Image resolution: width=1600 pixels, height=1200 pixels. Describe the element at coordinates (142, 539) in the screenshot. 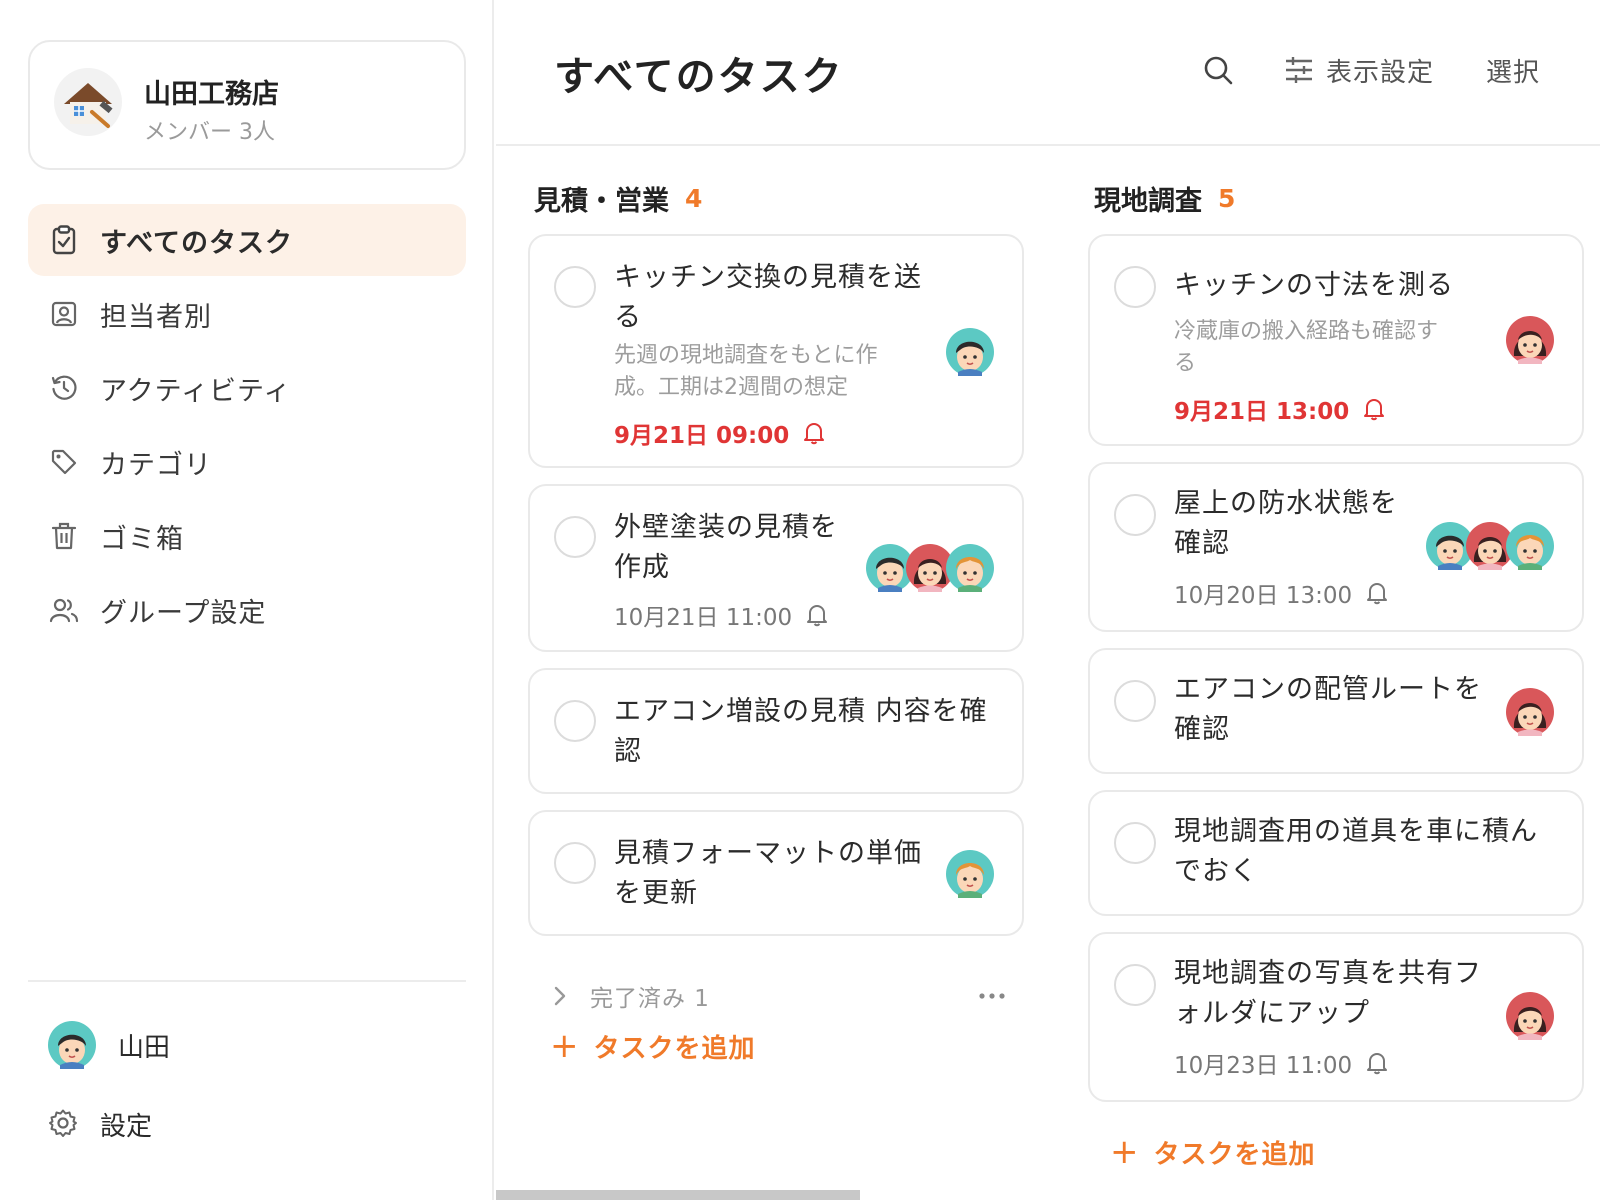

I see `sidebar-item-label: ゴミ箱` at that location.